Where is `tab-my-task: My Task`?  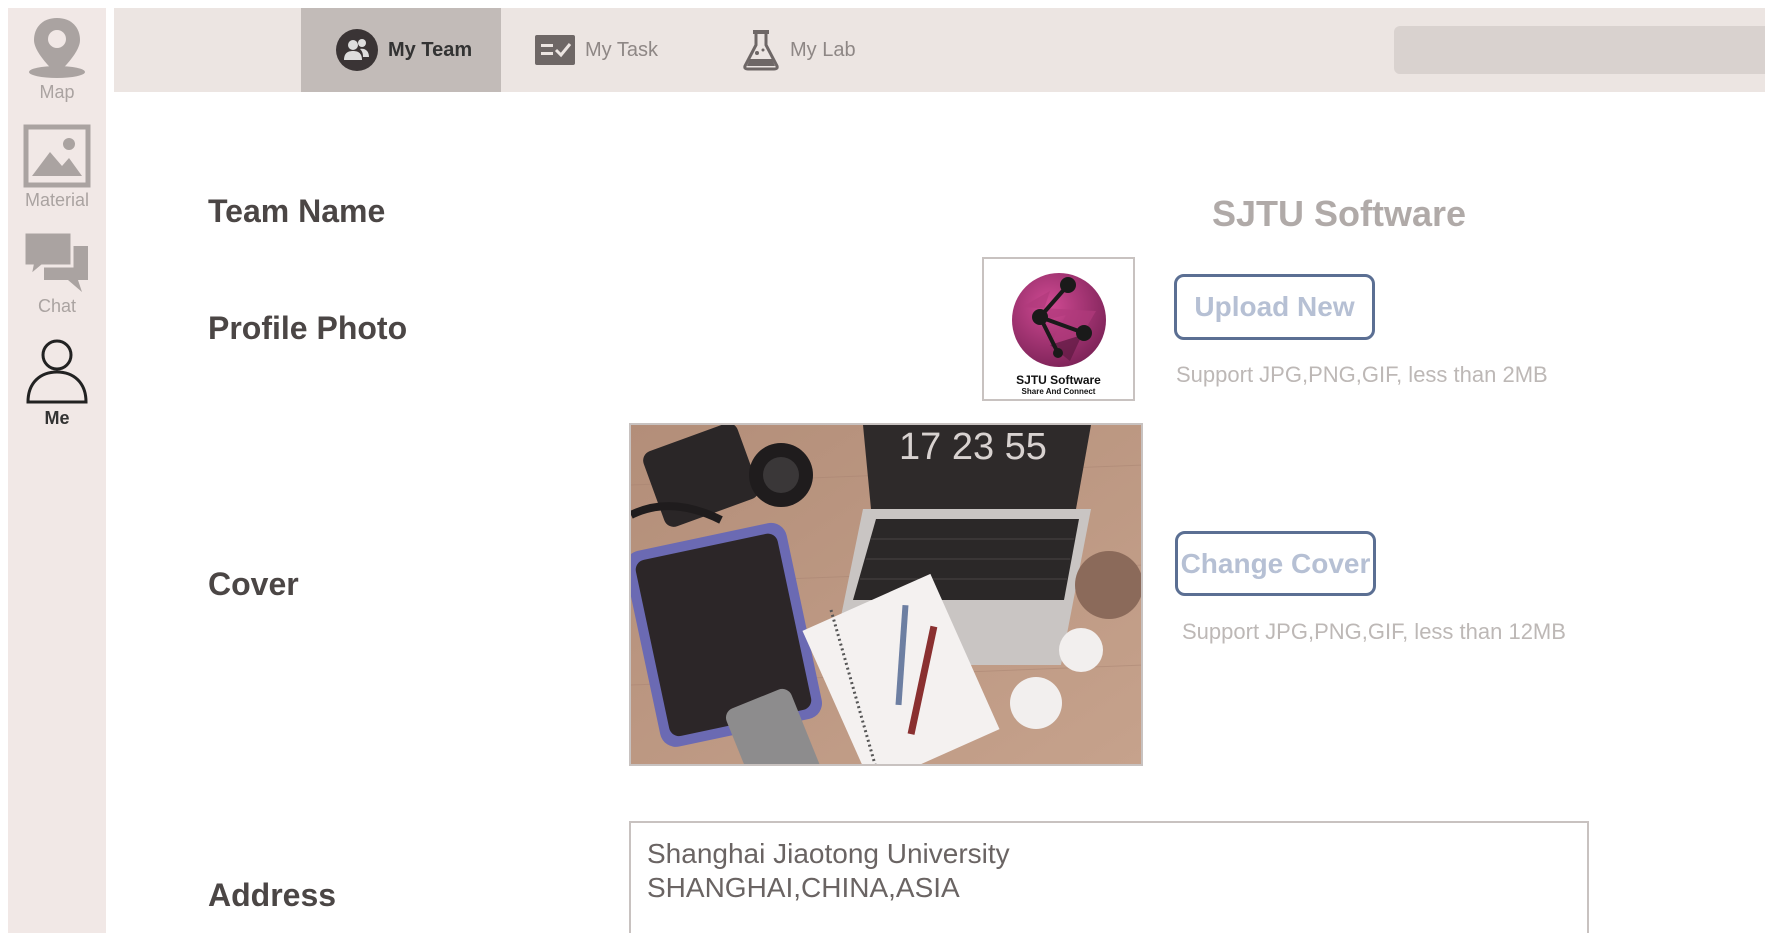
tab-my-task: My Task is located at coordinates (610, 50).